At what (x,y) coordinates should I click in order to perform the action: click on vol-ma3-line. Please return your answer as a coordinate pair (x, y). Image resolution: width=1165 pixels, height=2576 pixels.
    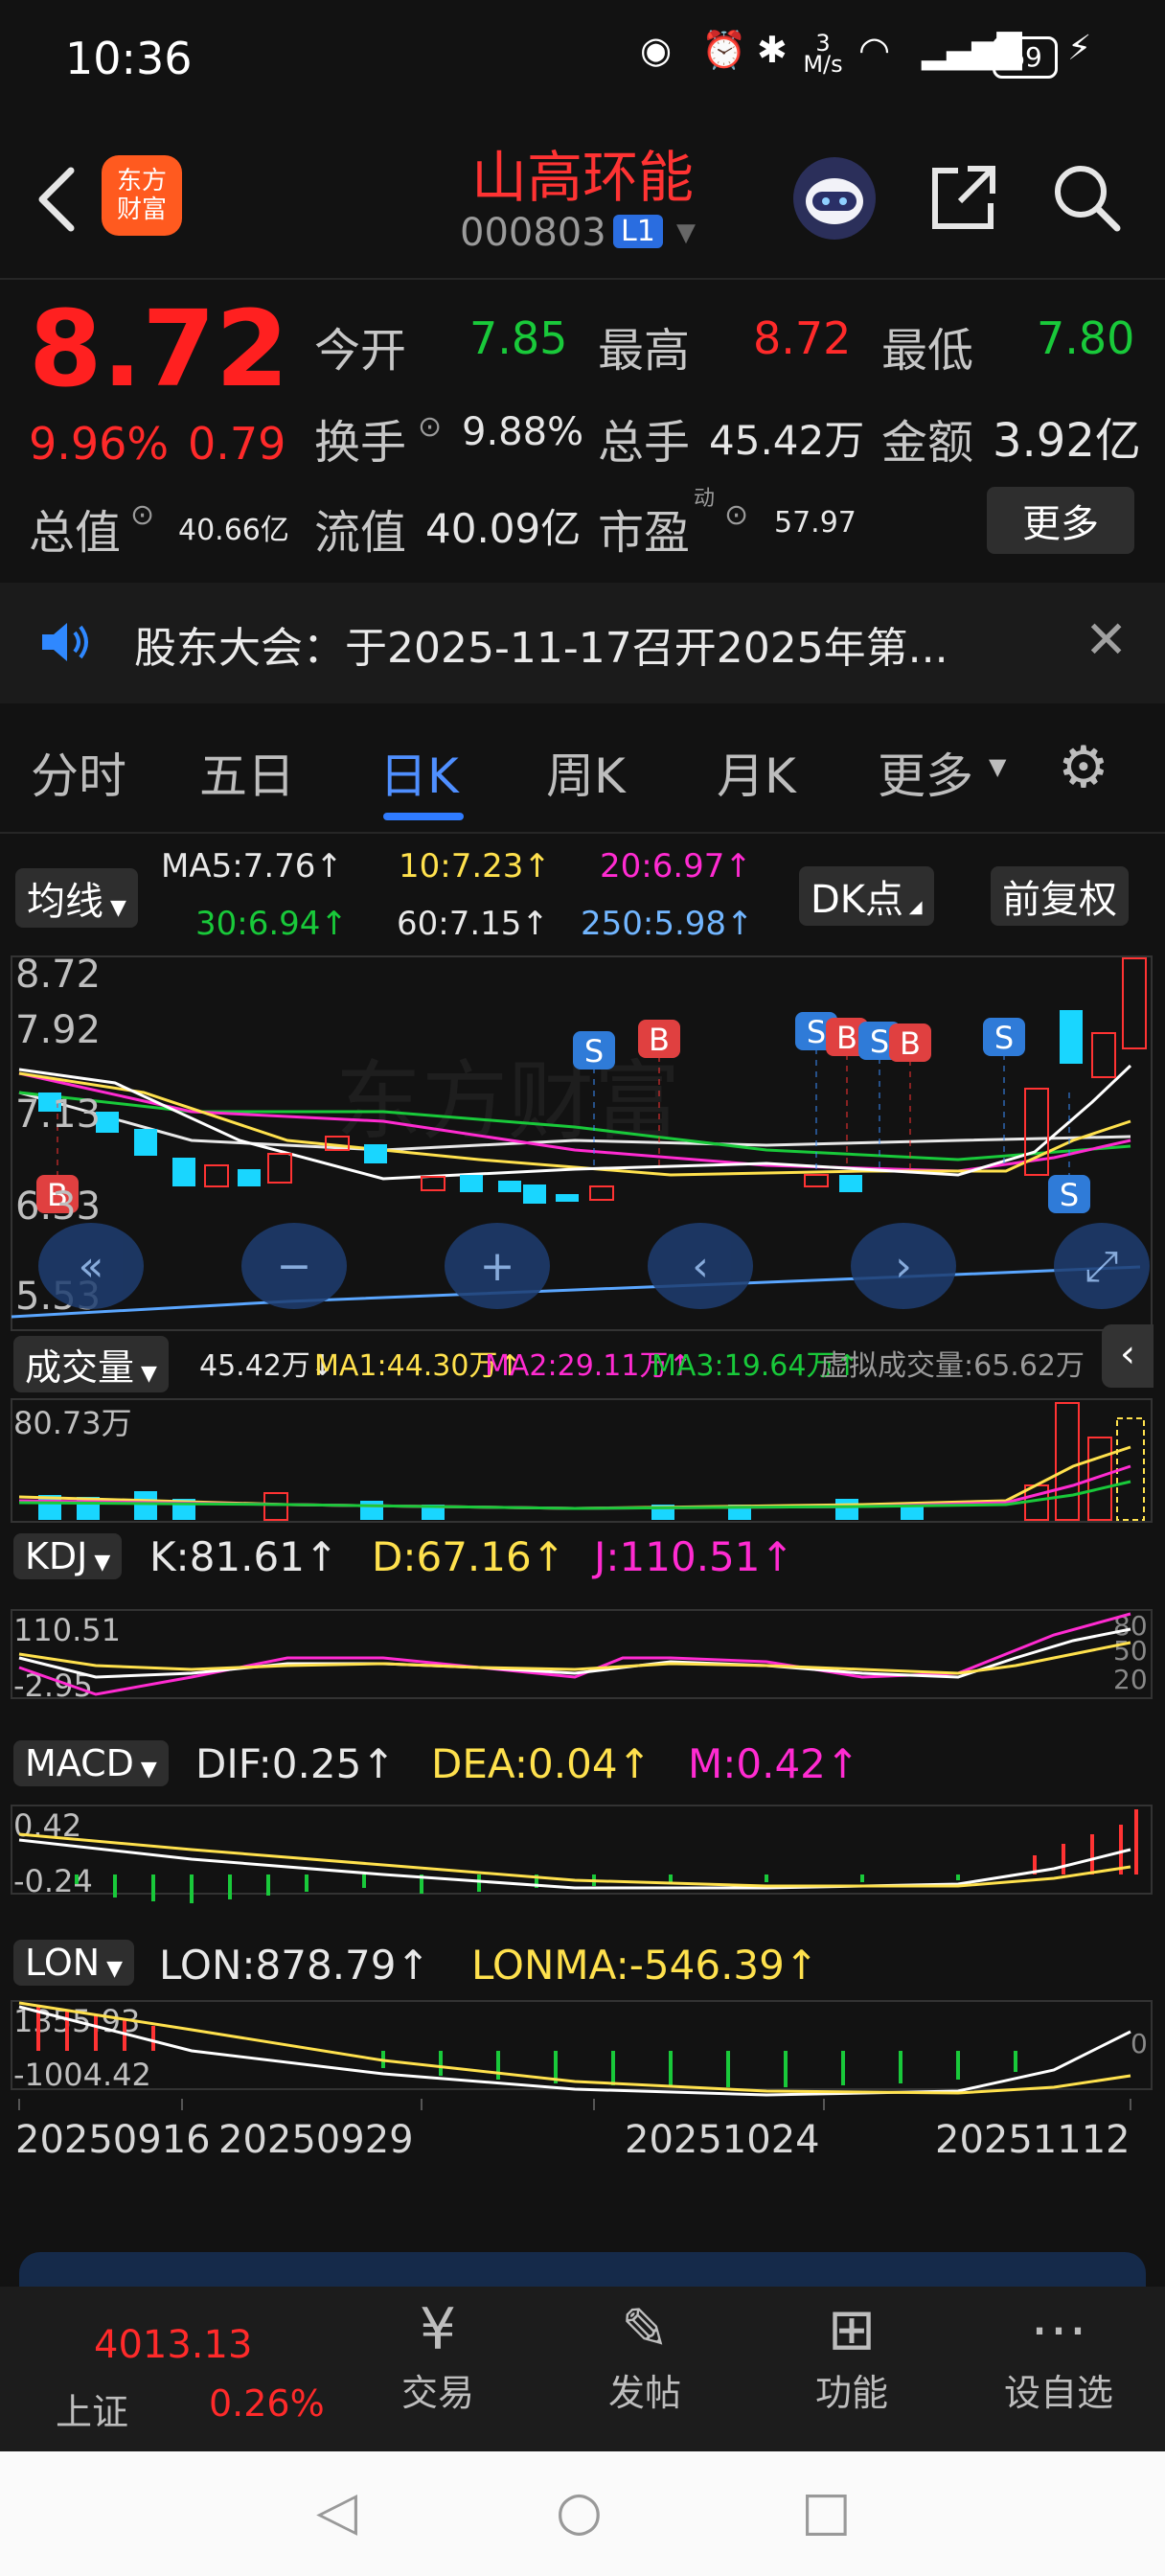
    Looking at the image, I should click on (574, 1495).